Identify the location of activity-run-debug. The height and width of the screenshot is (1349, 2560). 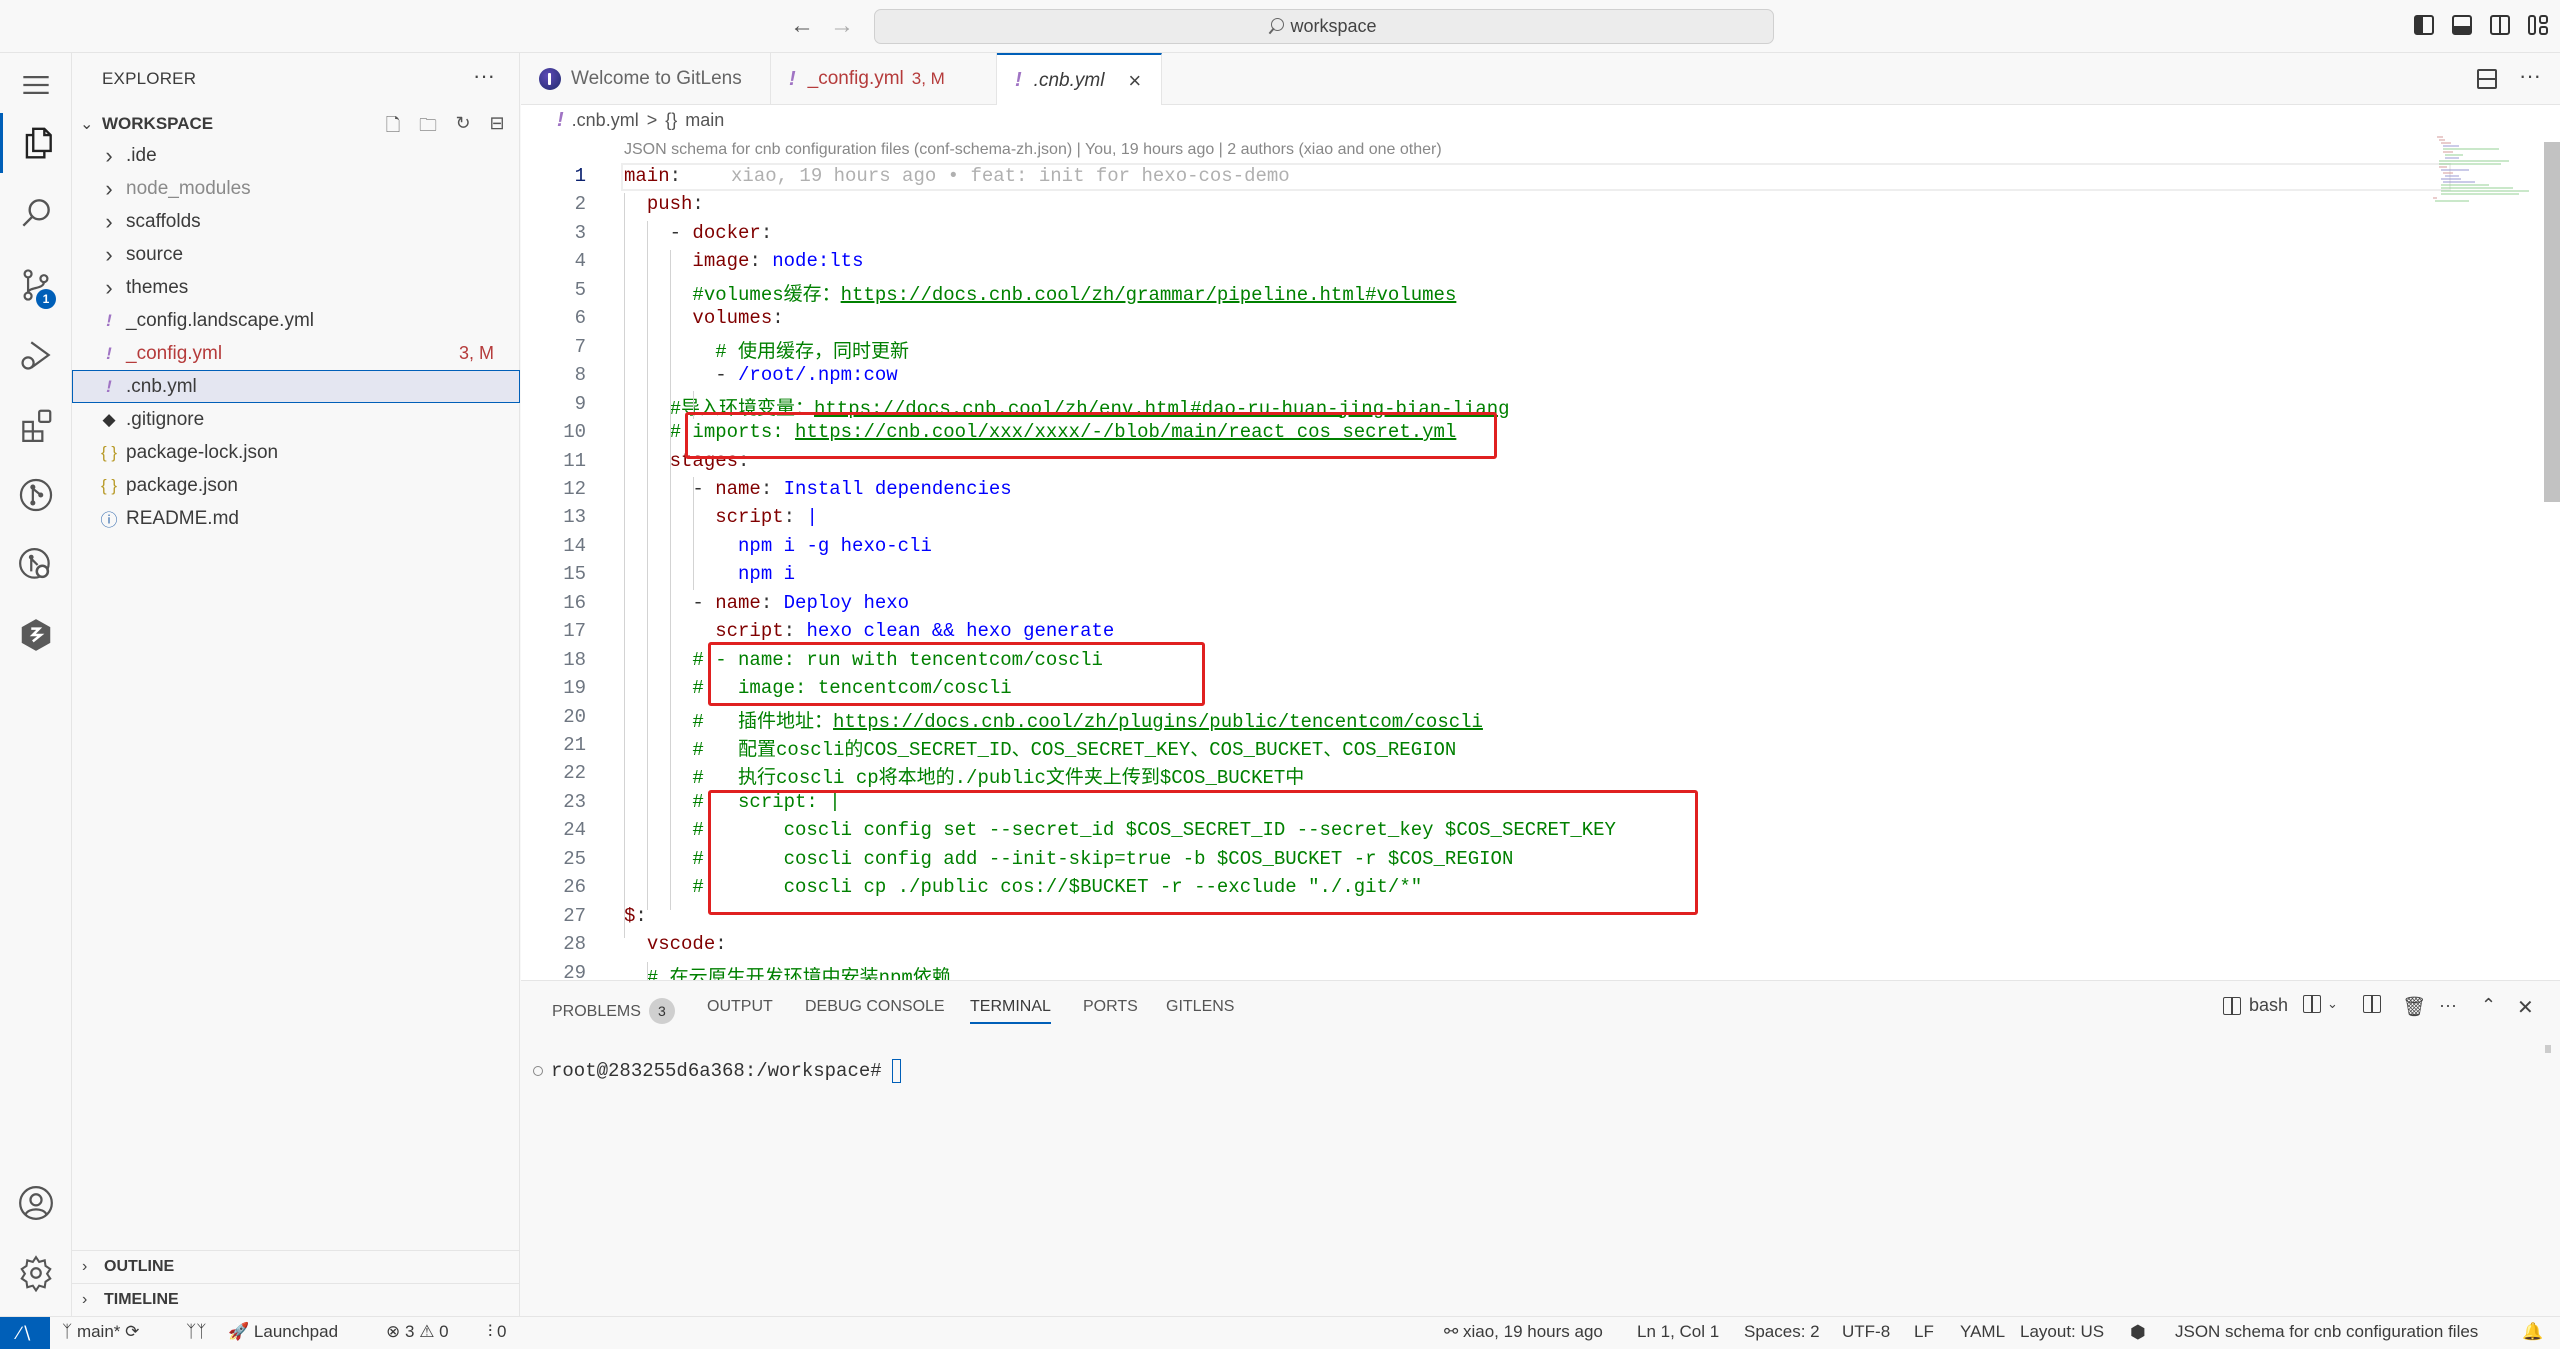
(36, 355).